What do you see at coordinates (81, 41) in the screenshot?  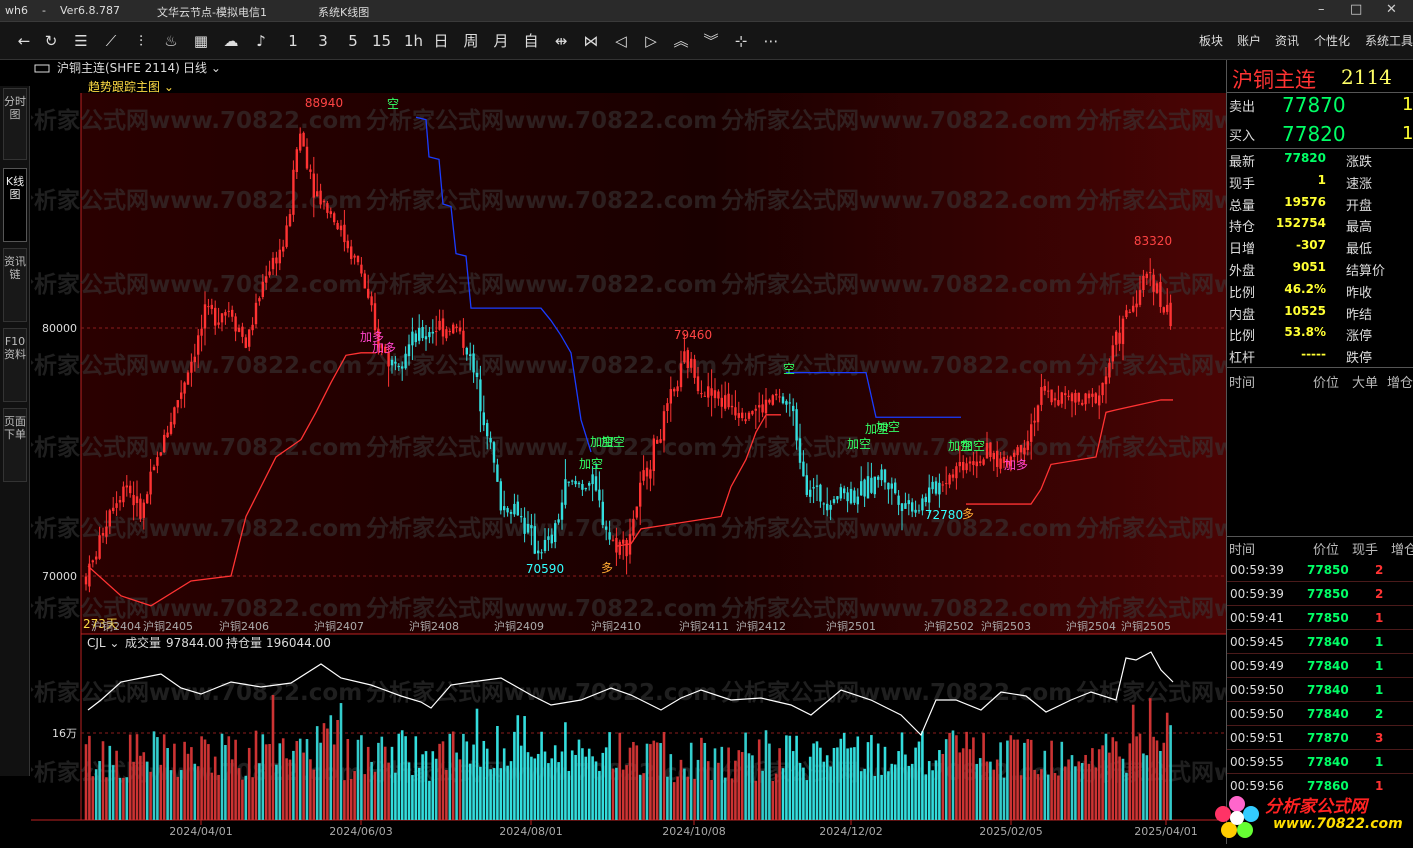 I see `list-icon: ☰` at bounding box center [81, 41].